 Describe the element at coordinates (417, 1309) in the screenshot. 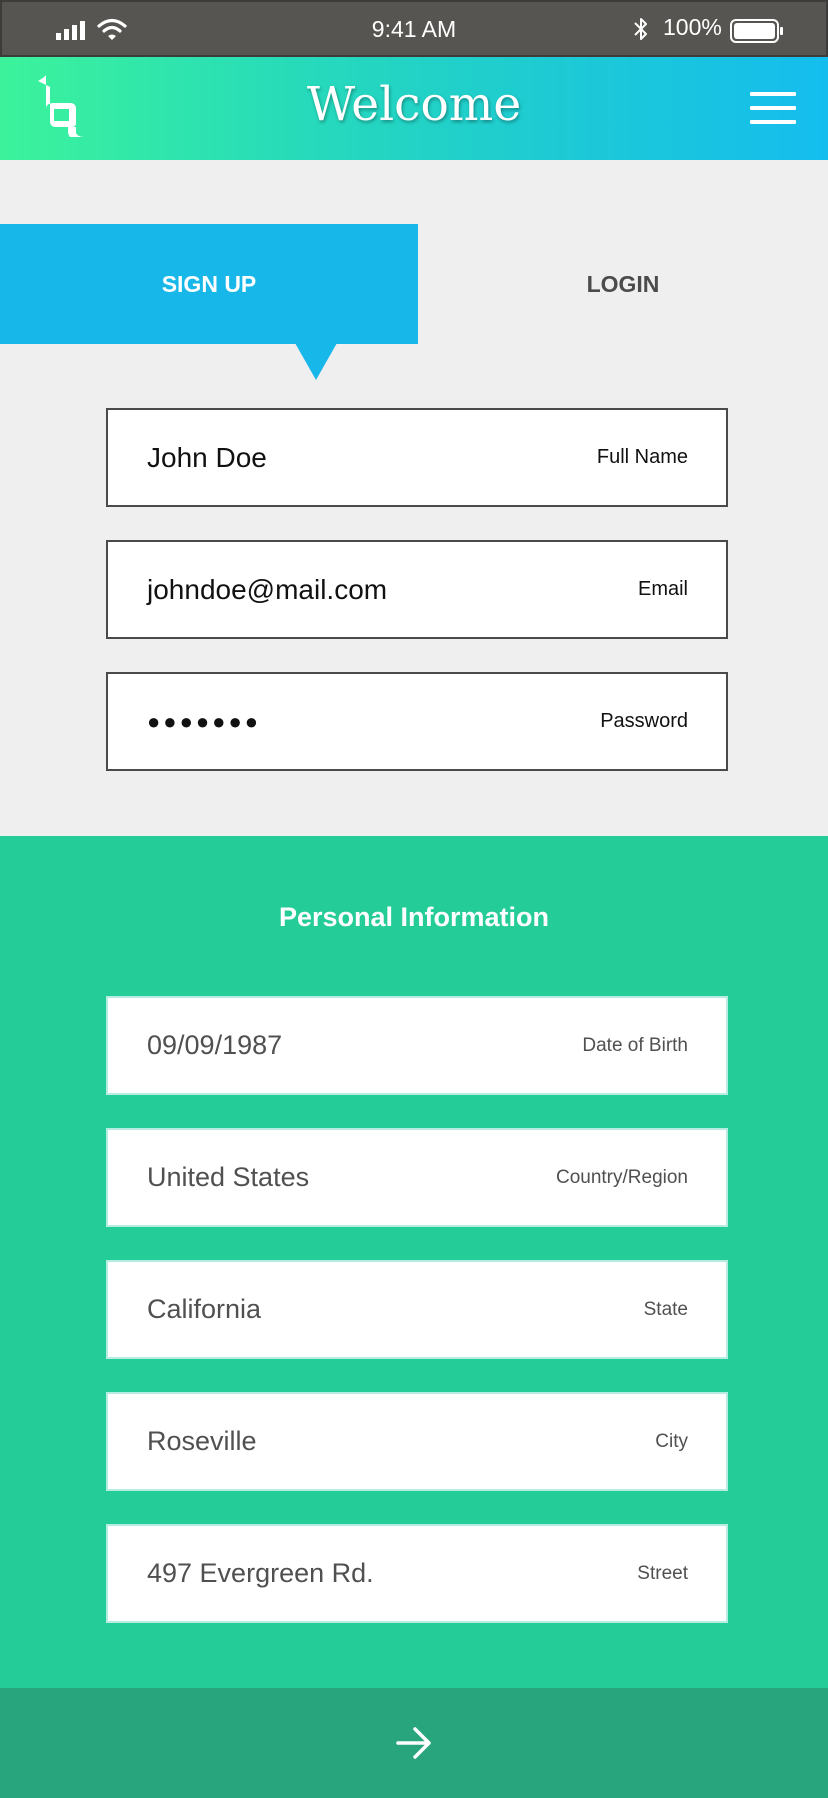

I see `state-field: California State` at that location.